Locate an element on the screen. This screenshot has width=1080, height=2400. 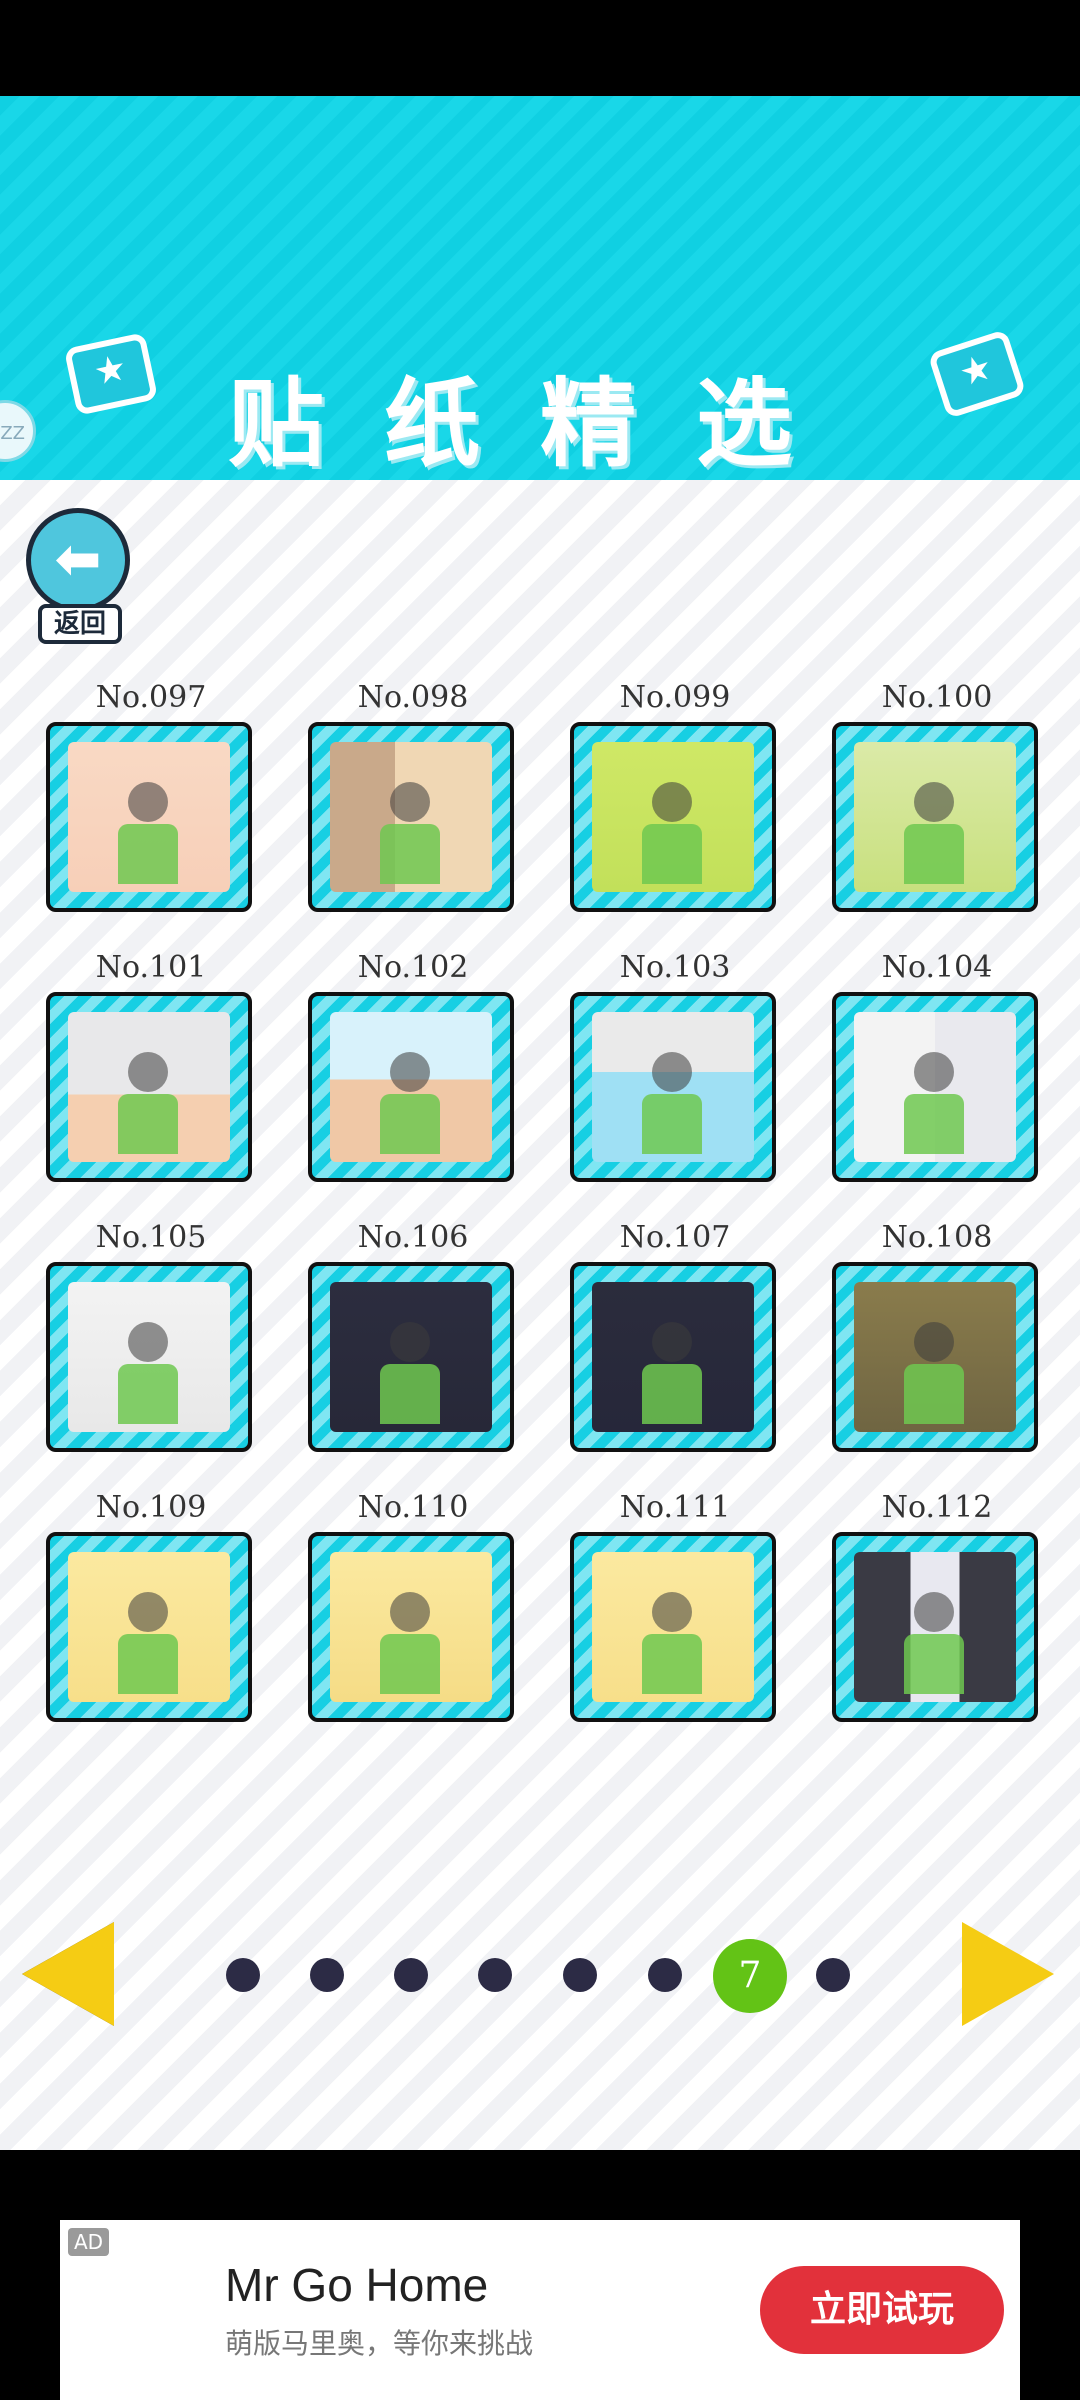
sticker-cell: No.100 is located at coordinates (937, 815).